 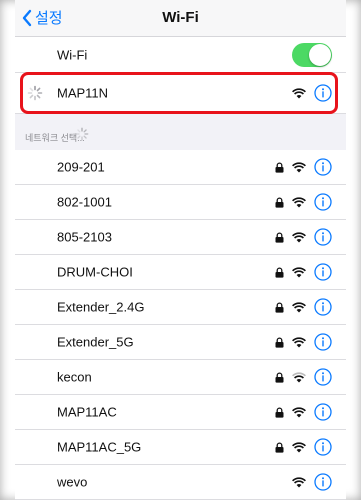 I want to click on network-name: 805-2103, so click(x=84, y=237).